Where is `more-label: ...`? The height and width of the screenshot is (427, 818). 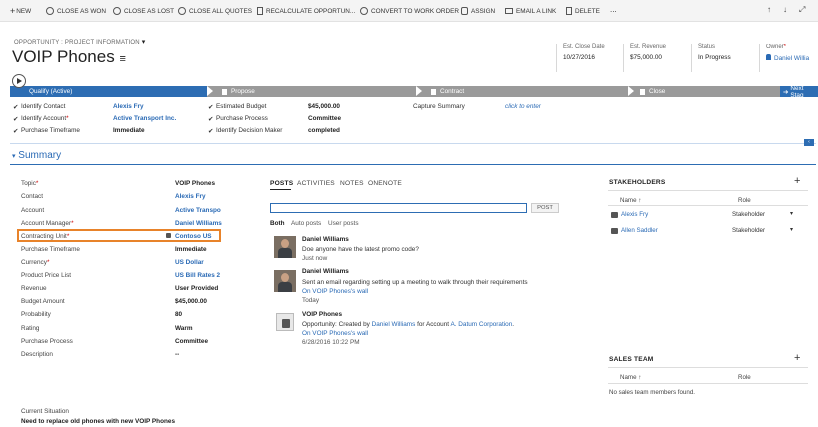
more-label: ... is located at coordinates (613, 9).